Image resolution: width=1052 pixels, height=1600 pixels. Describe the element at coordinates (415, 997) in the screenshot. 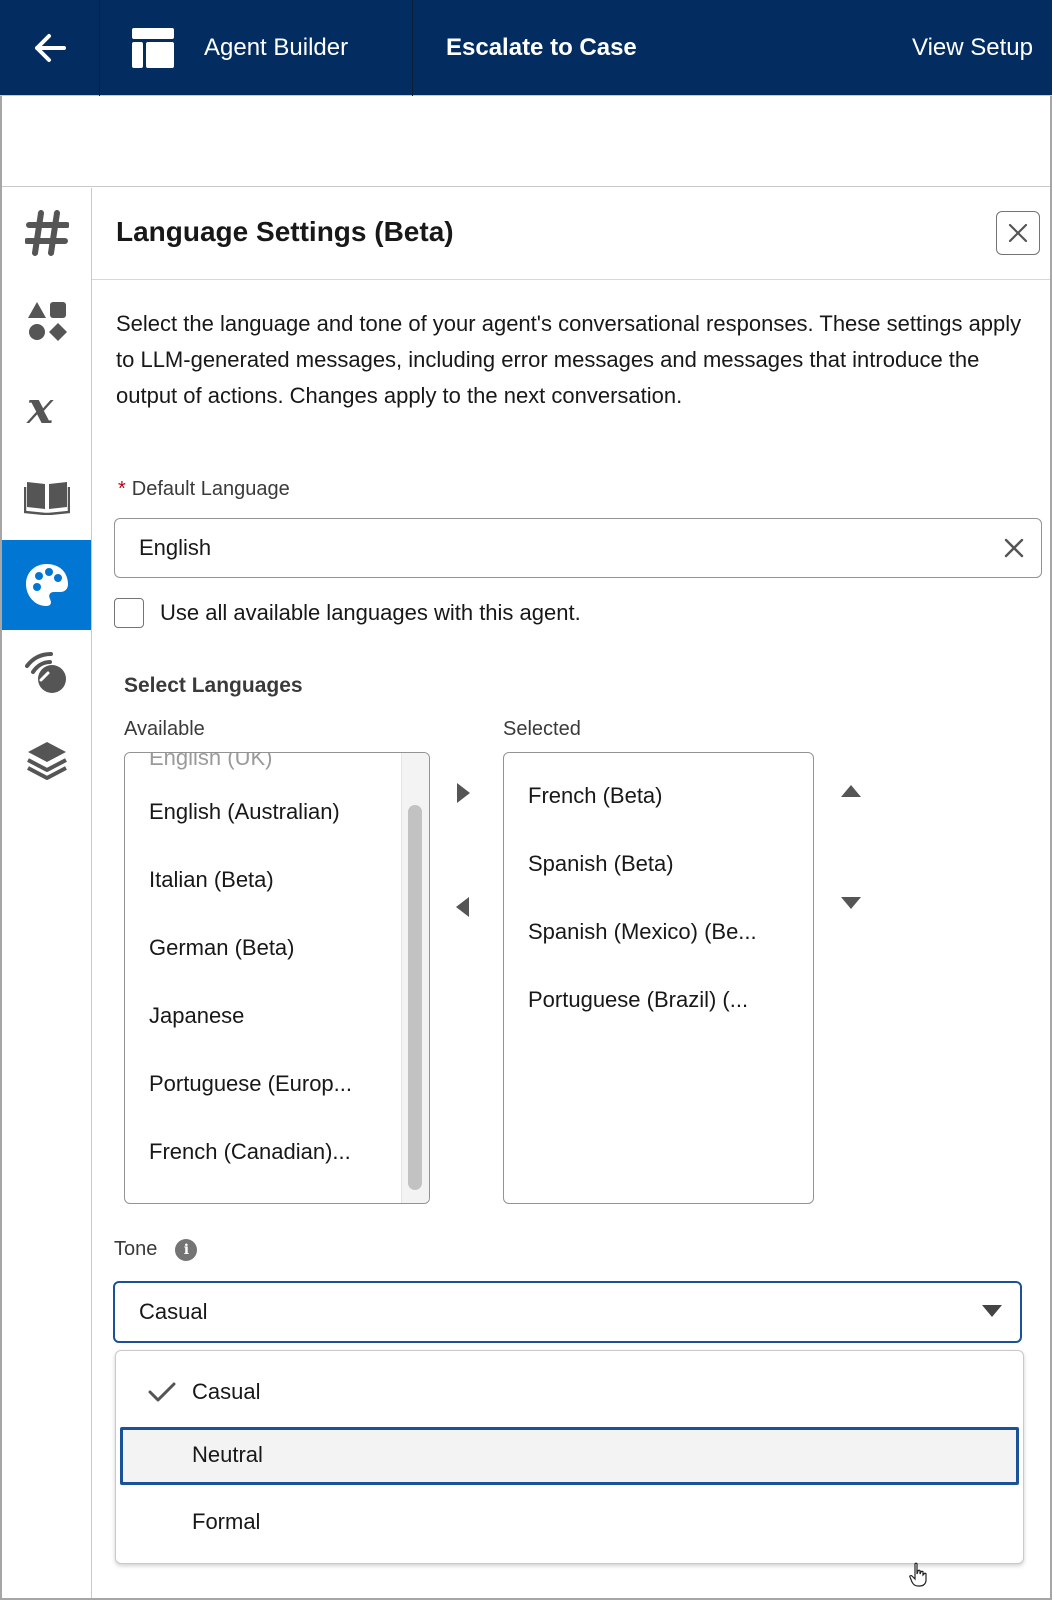

I see `scrollbar-thumb` at that location.